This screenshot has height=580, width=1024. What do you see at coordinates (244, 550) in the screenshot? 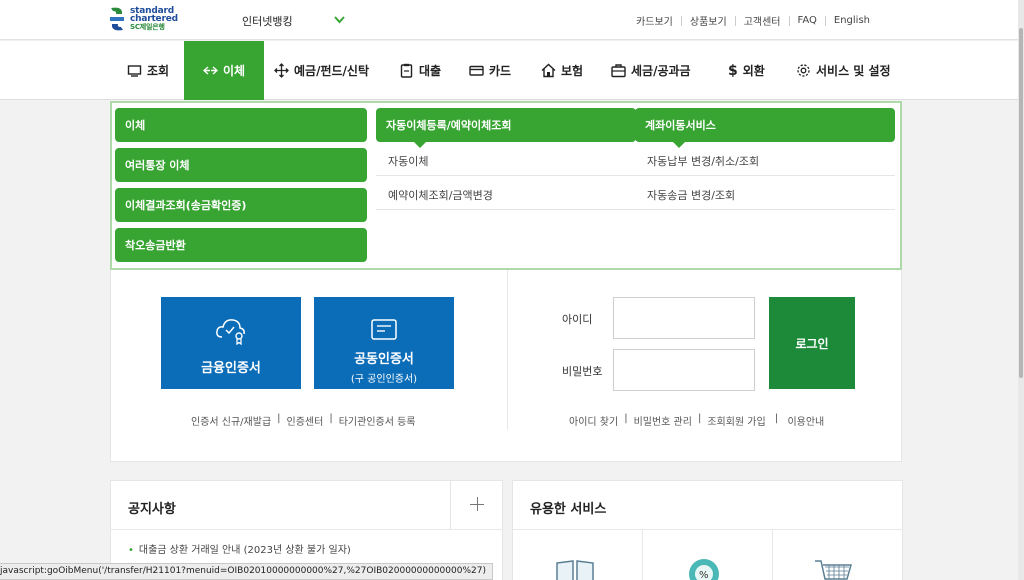
I see `notice-item-text: 대출금 상환 거래일 안내 (2023년 상환 불가 일자)` at bounding box center [244, 550].